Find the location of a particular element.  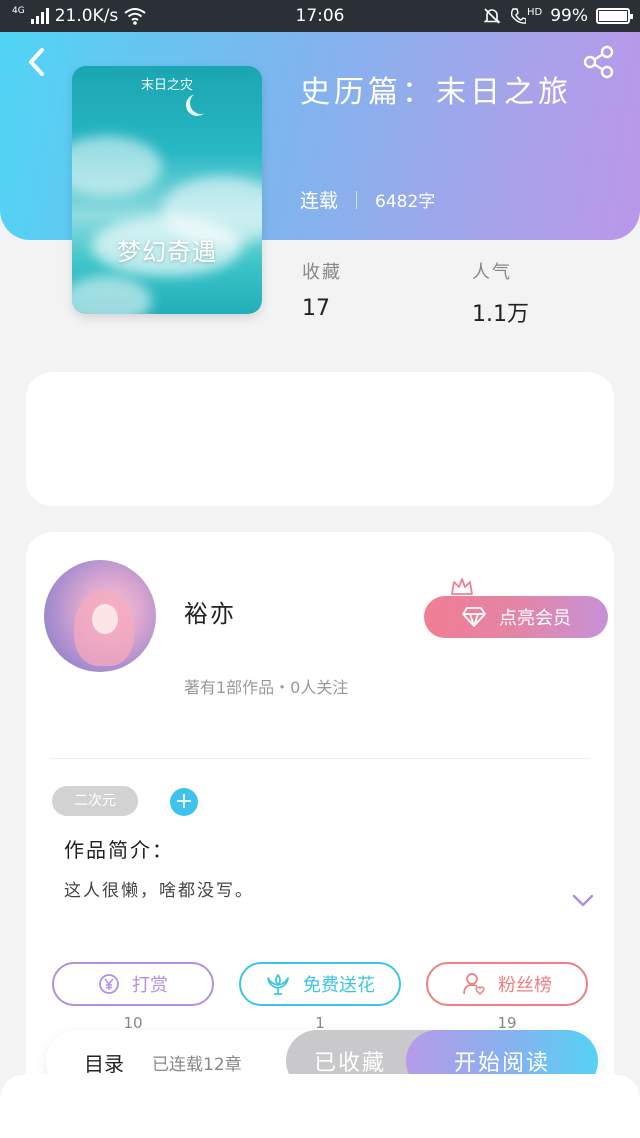

stat-popularity: 人气 1.1万 is located at coordinates (500, 293).